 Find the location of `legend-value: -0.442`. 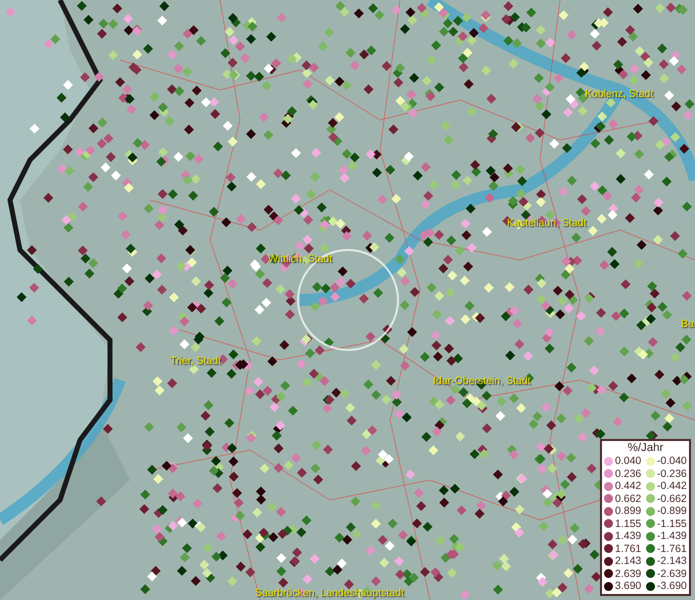

legend-value: -0.442 is located at coordinates (672, 486).